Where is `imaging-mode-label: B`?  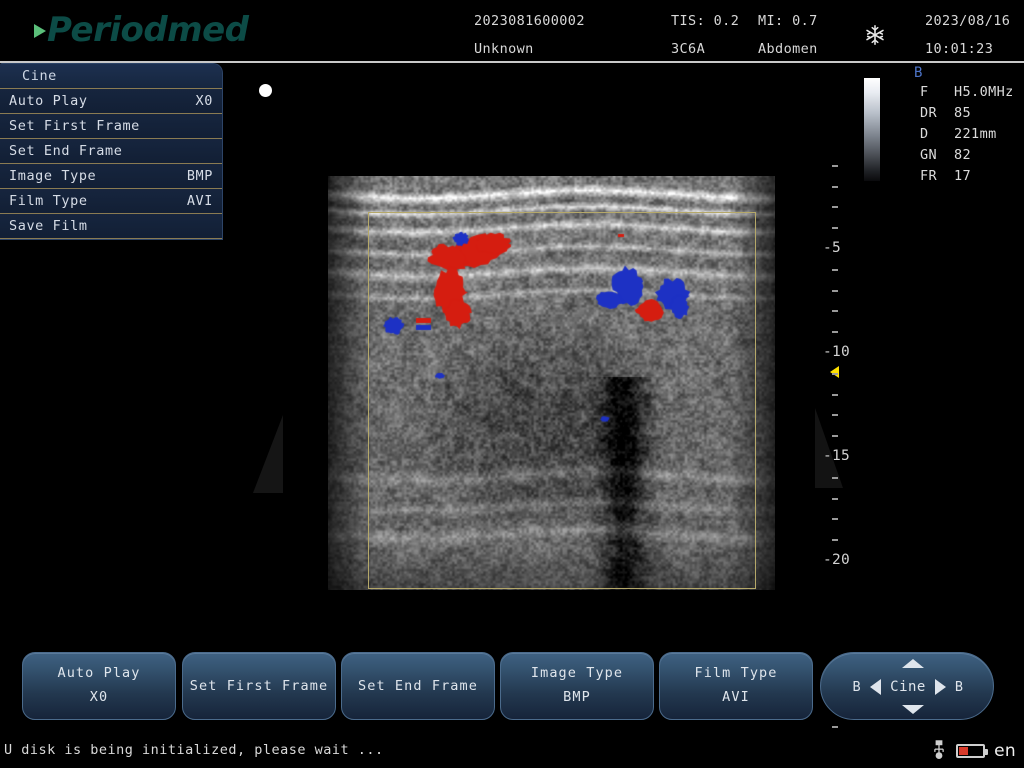 imaging-mode-label: B is located at coordinates (918, 73).